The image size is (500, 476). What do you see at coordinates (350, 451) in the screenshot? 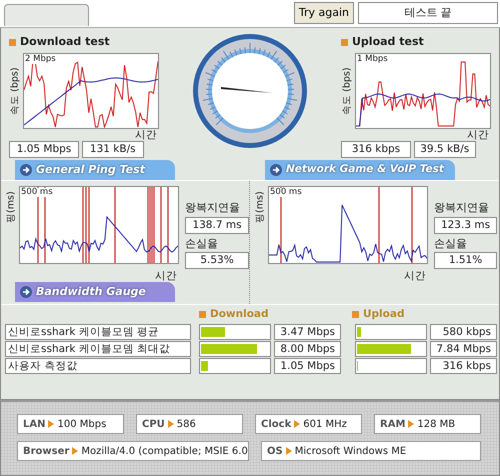
I see `info-value: Microsoft Windows ME` at bounding box center [350, 451].